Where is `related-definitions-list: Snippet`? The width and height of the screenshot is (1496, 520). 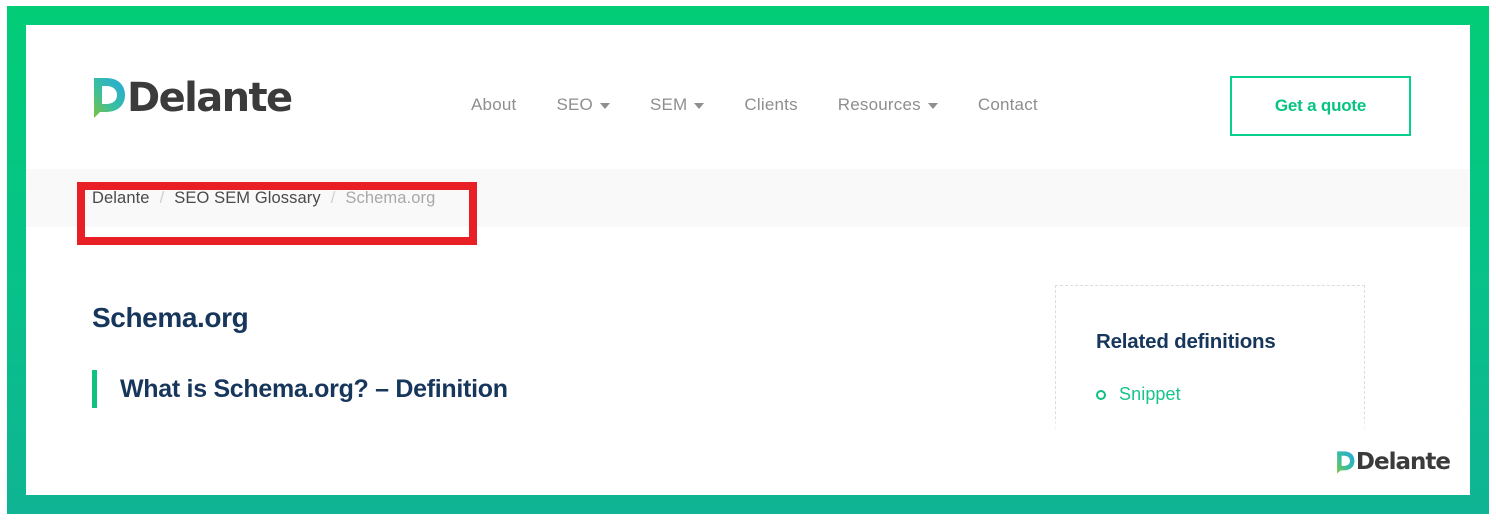
related-definitions-list: Snippet is located at coordinates (1138, 394).